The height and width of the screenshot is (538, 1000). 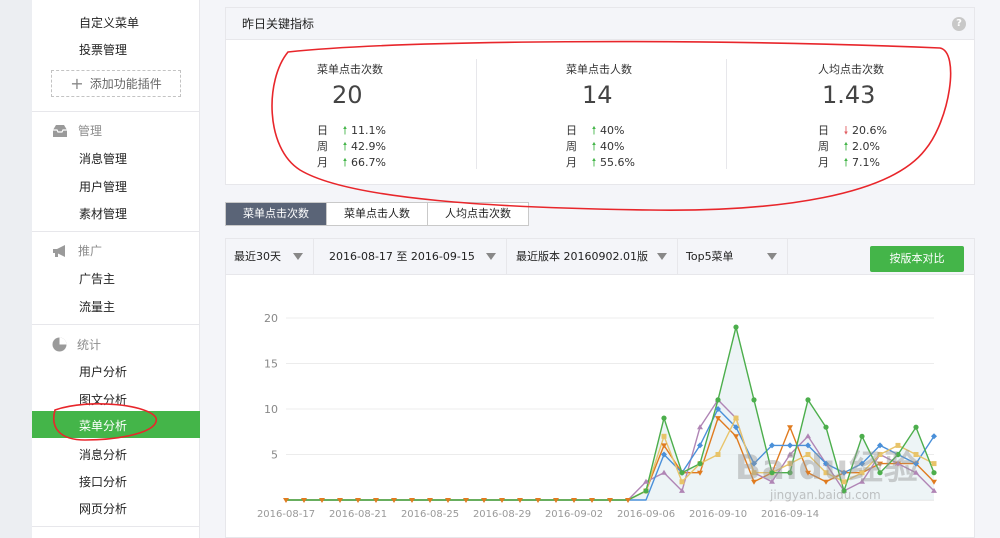 I want to click on metric-value: 20, so click(x=347, y=95).